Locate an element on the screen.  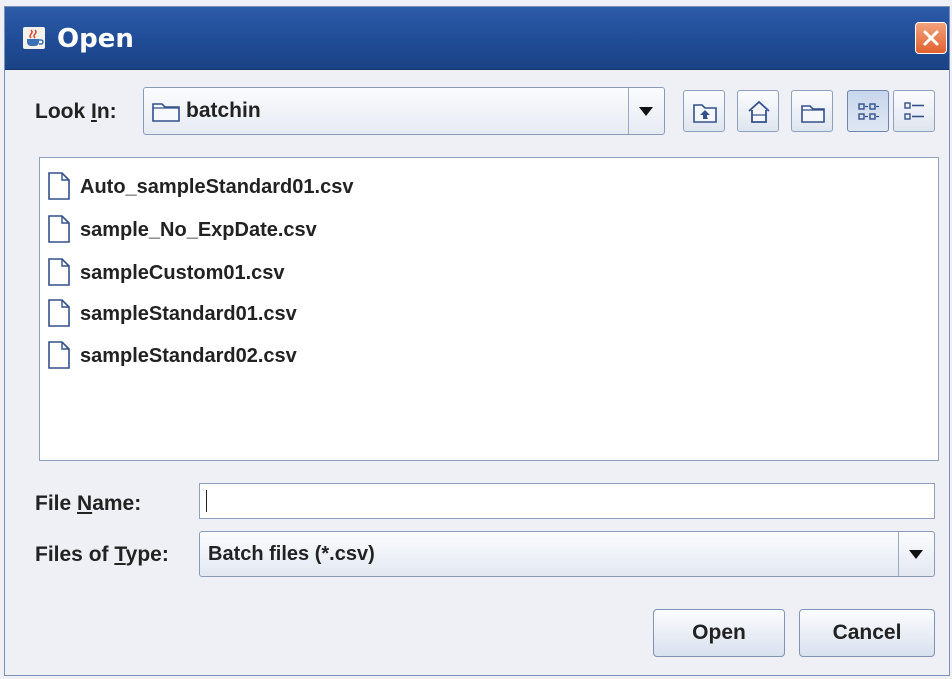
lookin-dropdown-arrow is located at coordinates (646, 111).